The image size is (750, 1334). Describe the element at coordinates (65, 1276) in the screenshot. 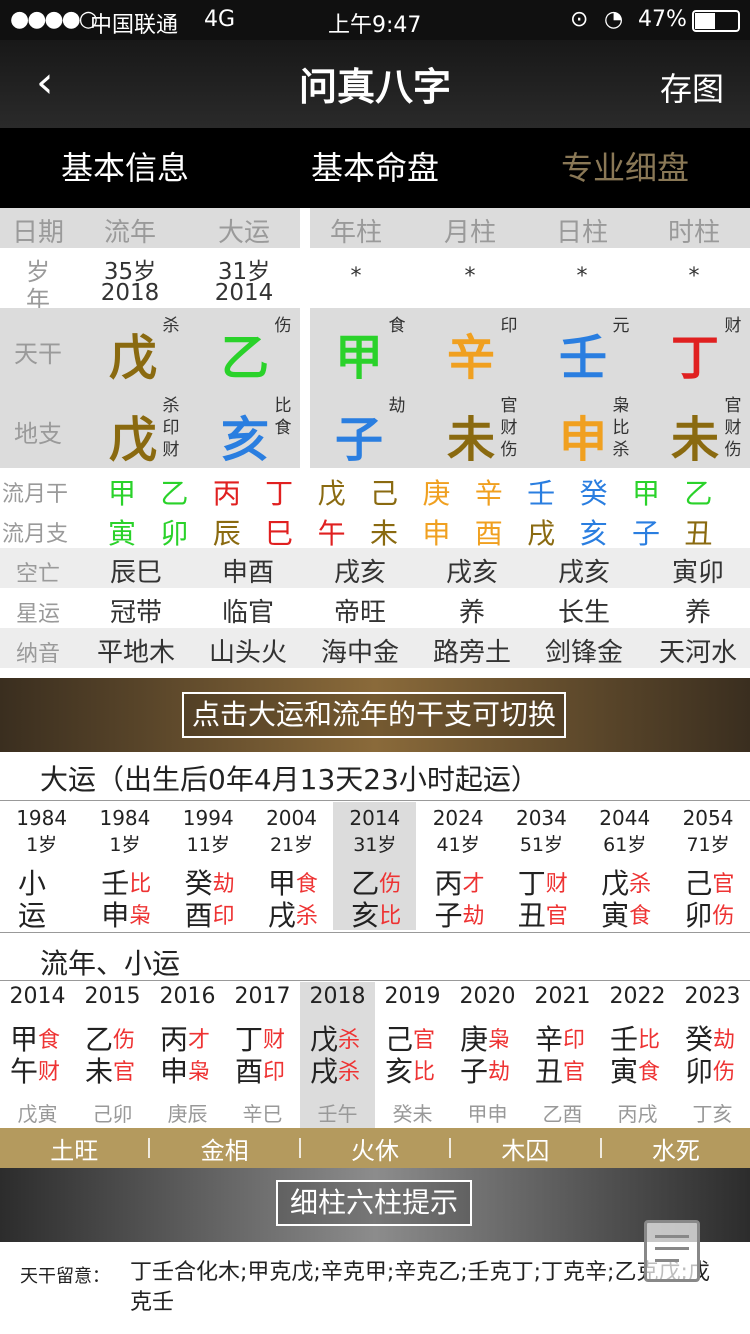

I see `tip-label: 天干留意：` at that location.